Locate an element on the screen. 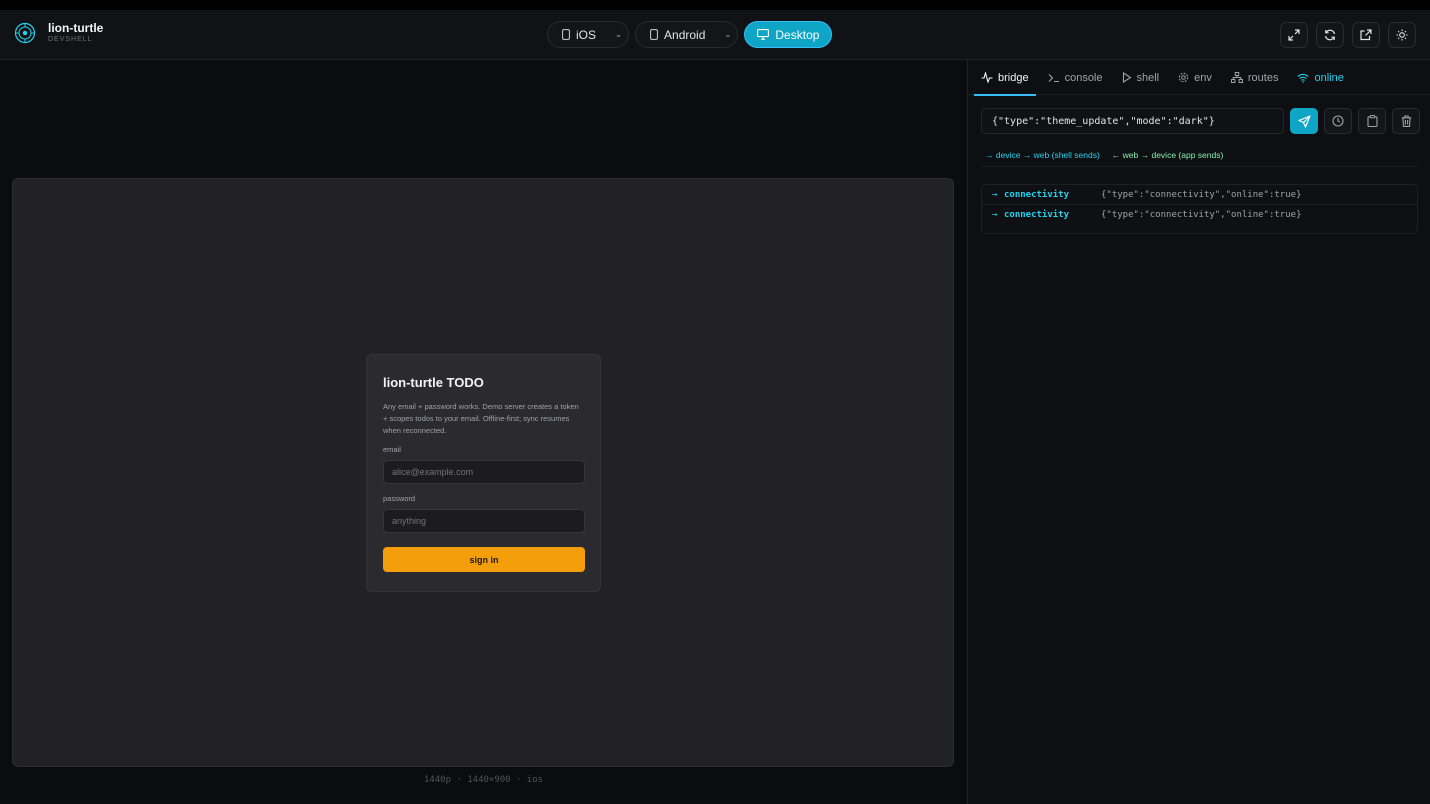 The image size is (1430, 804). viewport-caption: 1440p · 1440×900 · ios is located at coordinates (483, 780).